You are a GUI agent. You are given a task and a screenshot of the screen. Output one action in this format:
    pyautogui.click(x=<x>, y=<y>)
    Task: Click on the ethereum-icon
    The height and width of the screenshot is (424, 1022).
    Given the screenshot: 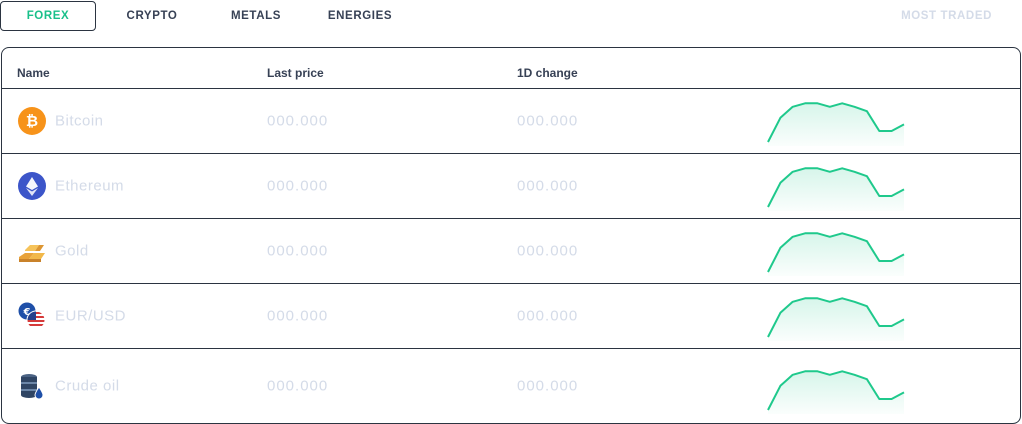 What is the action you would take?
    pyautogui.click(x=32, y=186)
    